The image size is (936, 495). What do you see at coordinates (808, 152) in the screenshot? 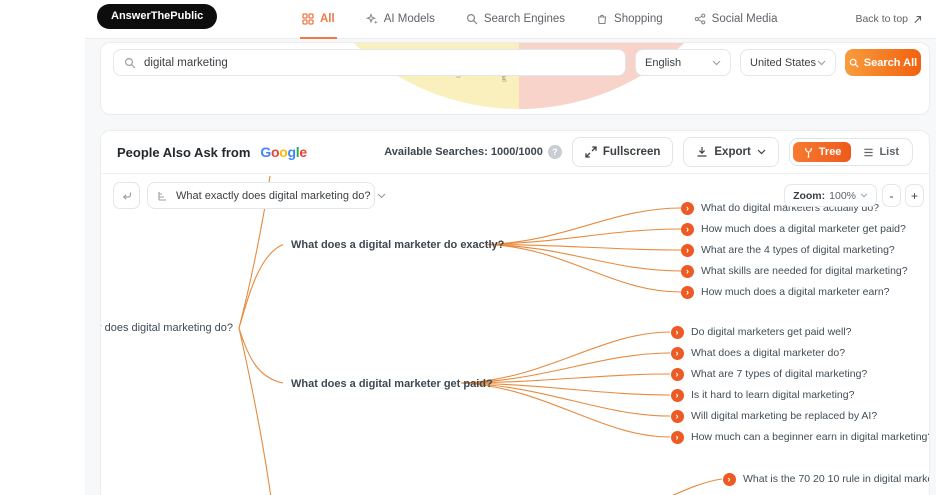
I see `tree-view-icon` at bounding box center [808, 152].